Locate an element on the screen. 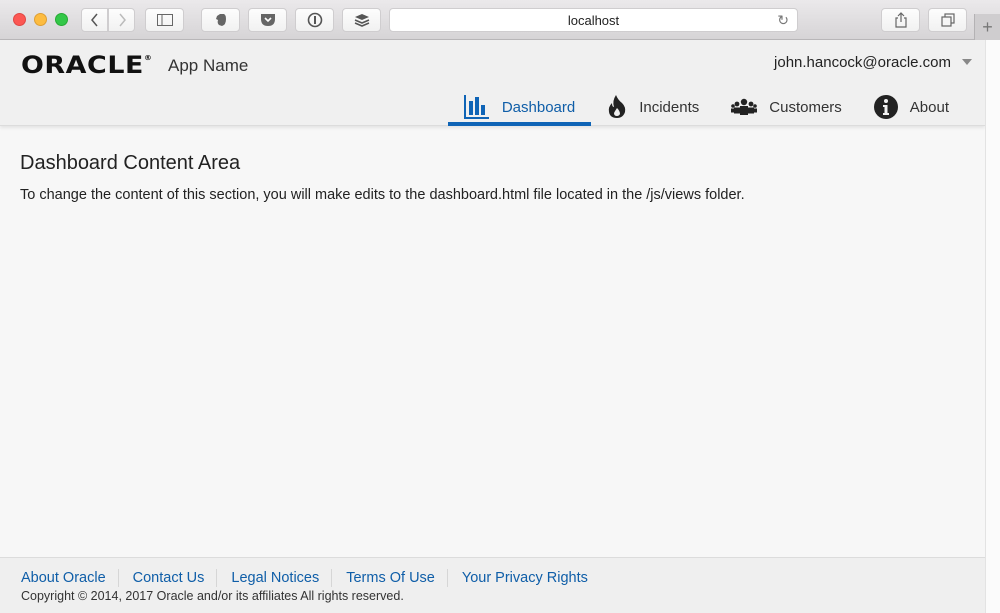  nav-item-incidents: Incidents is located at coordinates (653, 107).